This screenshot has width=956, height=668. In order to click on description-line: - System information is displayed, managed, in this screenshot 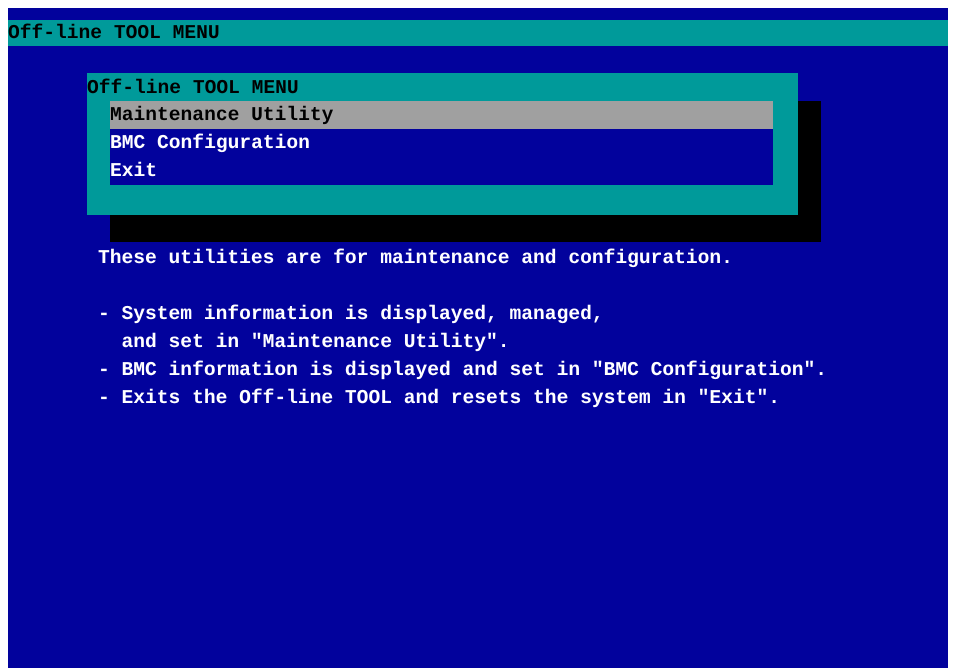, I will do `click(351, 314)`.